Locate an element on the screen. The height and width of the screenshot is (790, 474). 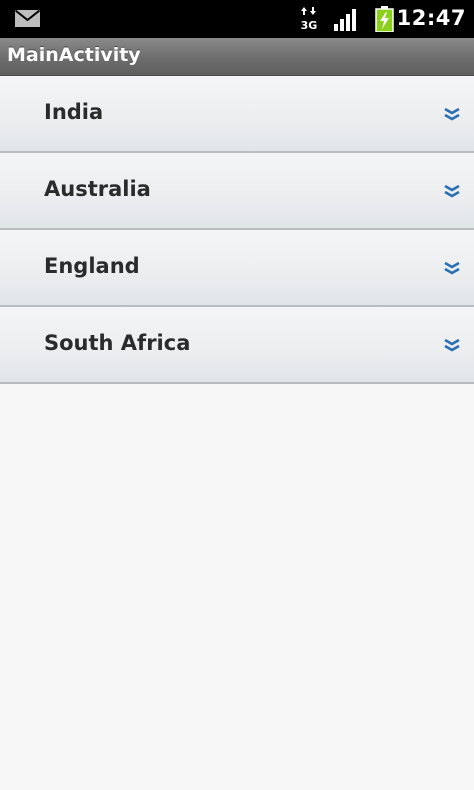
group-label: South Africa is located at coordinates (117, 343).